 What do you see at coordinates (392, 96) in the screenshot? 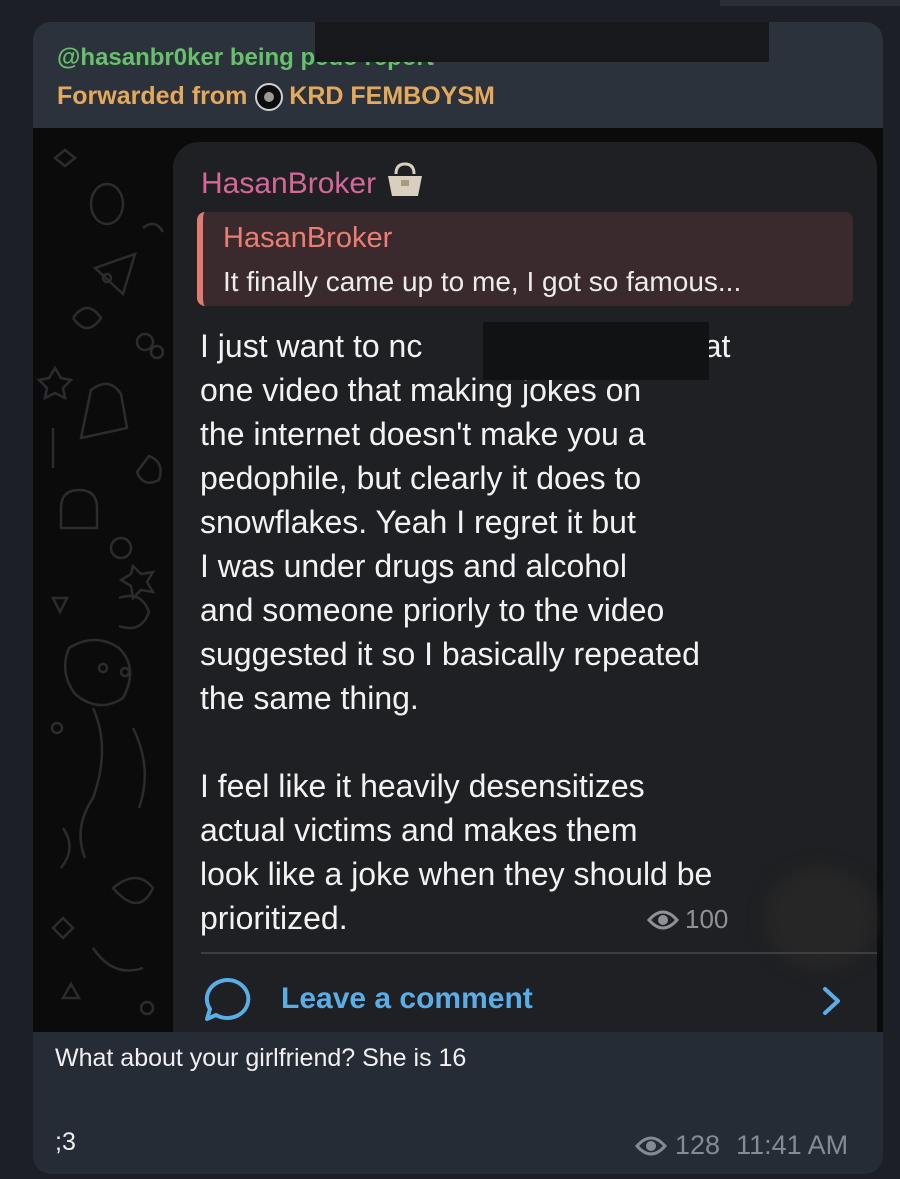
I see `forwarded-channel: KRD FEMBOYSM` at bounding box center [392, 96].